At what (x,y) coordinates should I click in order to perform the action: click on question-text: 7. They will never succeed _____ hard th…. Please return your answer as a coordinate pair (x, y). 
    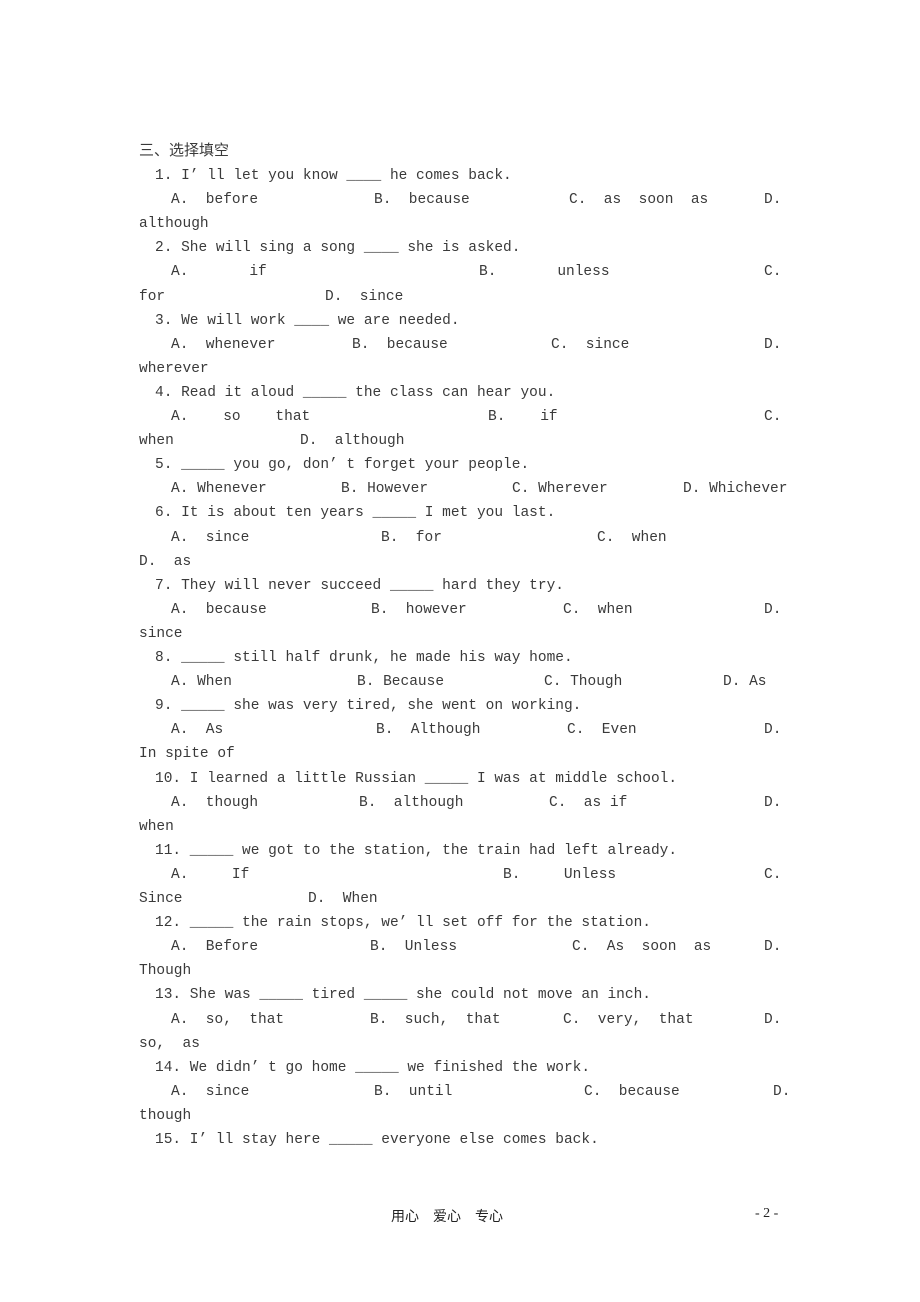
    Looking at the image, I should click on (359, 585).